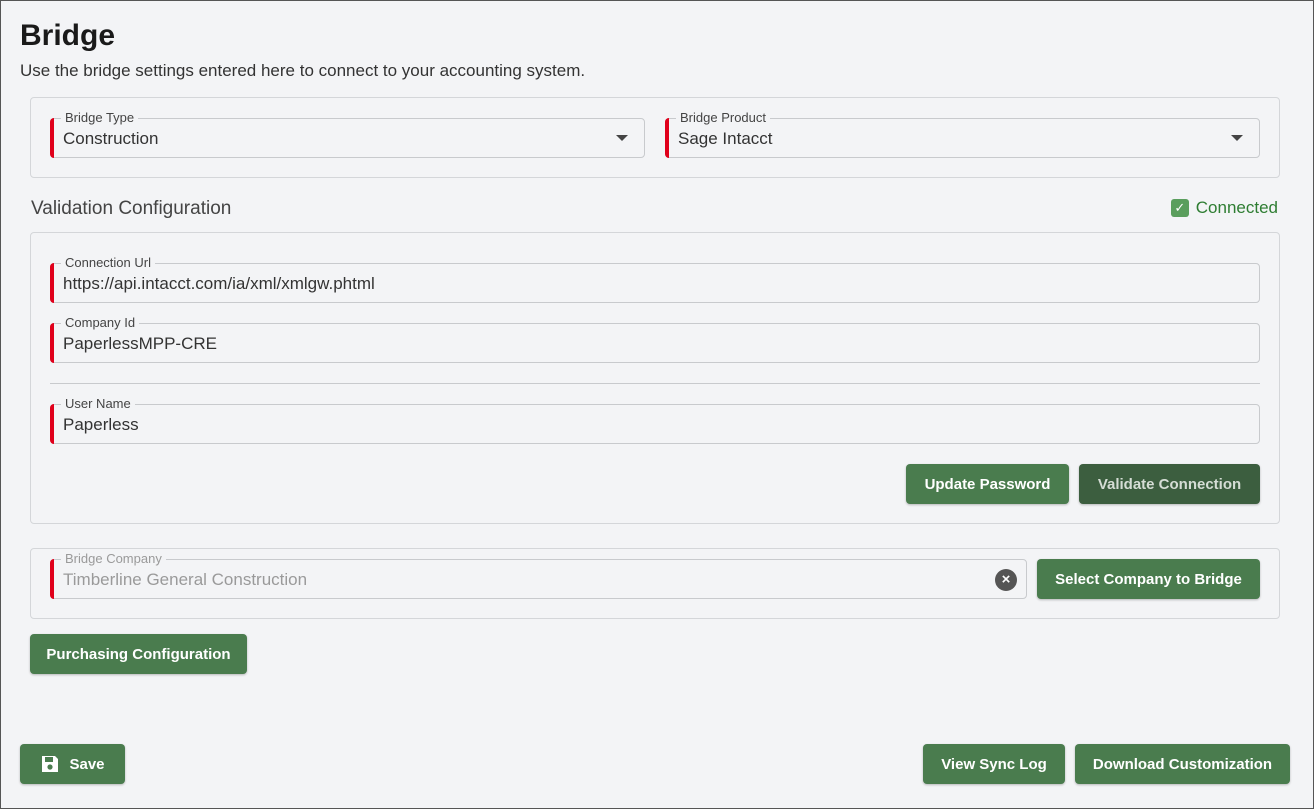 Image resolution: width=1314 pixels, height=809 pixels. I want to click on bridge-type-label: Bridge Type, so click(100, 118).